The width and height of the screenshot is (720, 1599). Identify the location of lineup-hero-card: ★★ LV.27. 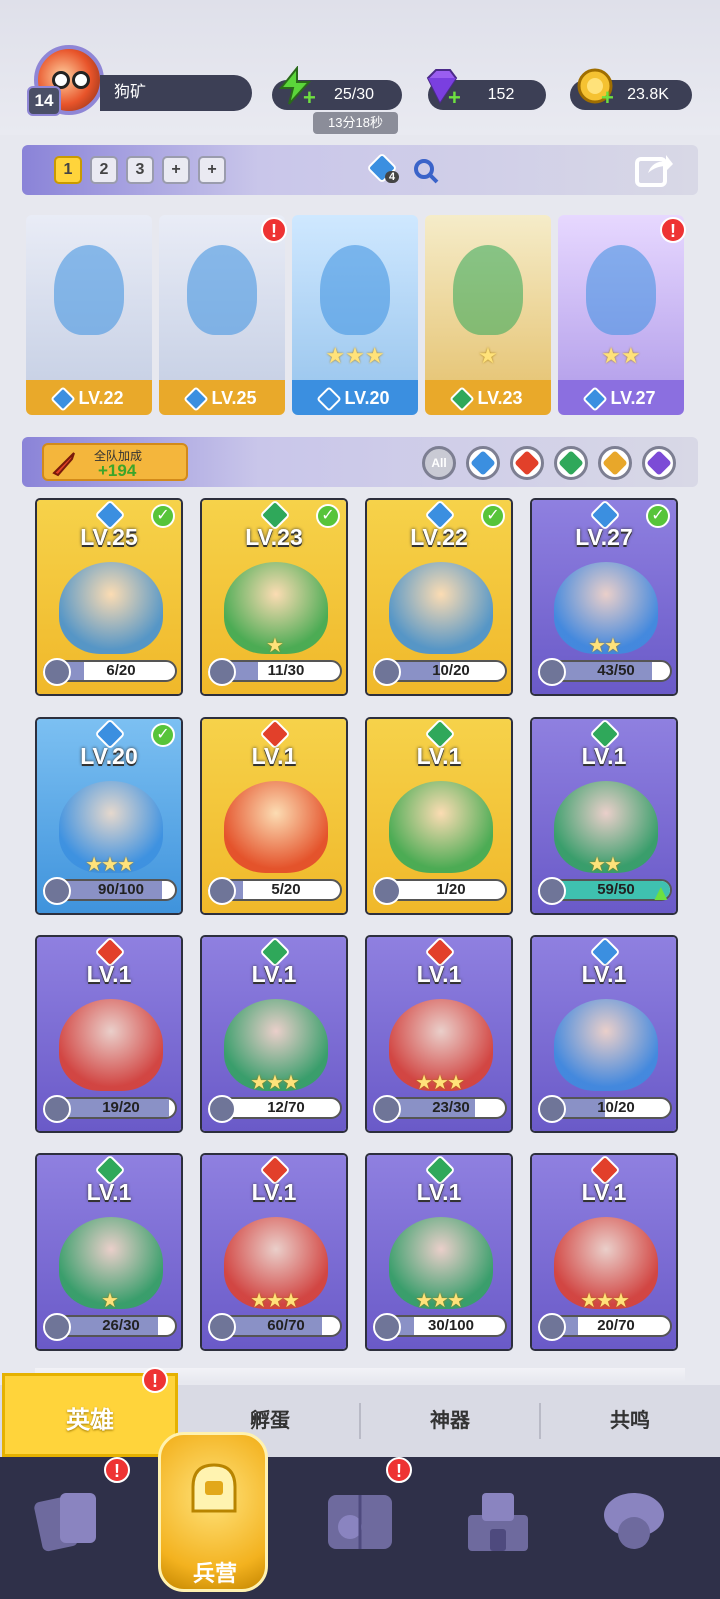
(621, 315).